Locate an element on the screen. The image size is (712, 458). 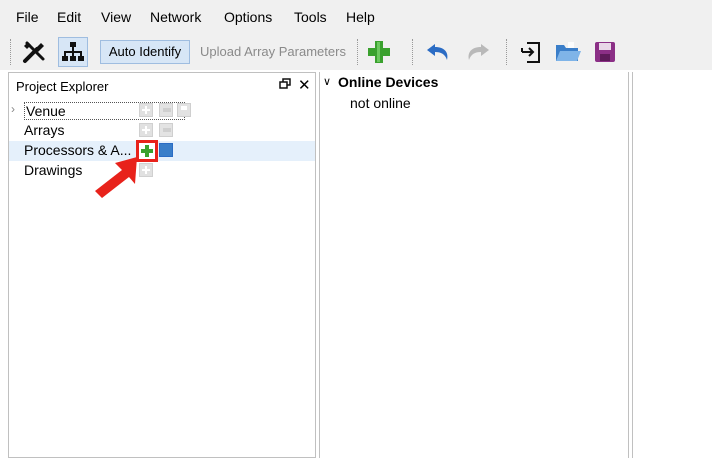
tree-item-drawings: Drawings is located at coordinates (162, 171).